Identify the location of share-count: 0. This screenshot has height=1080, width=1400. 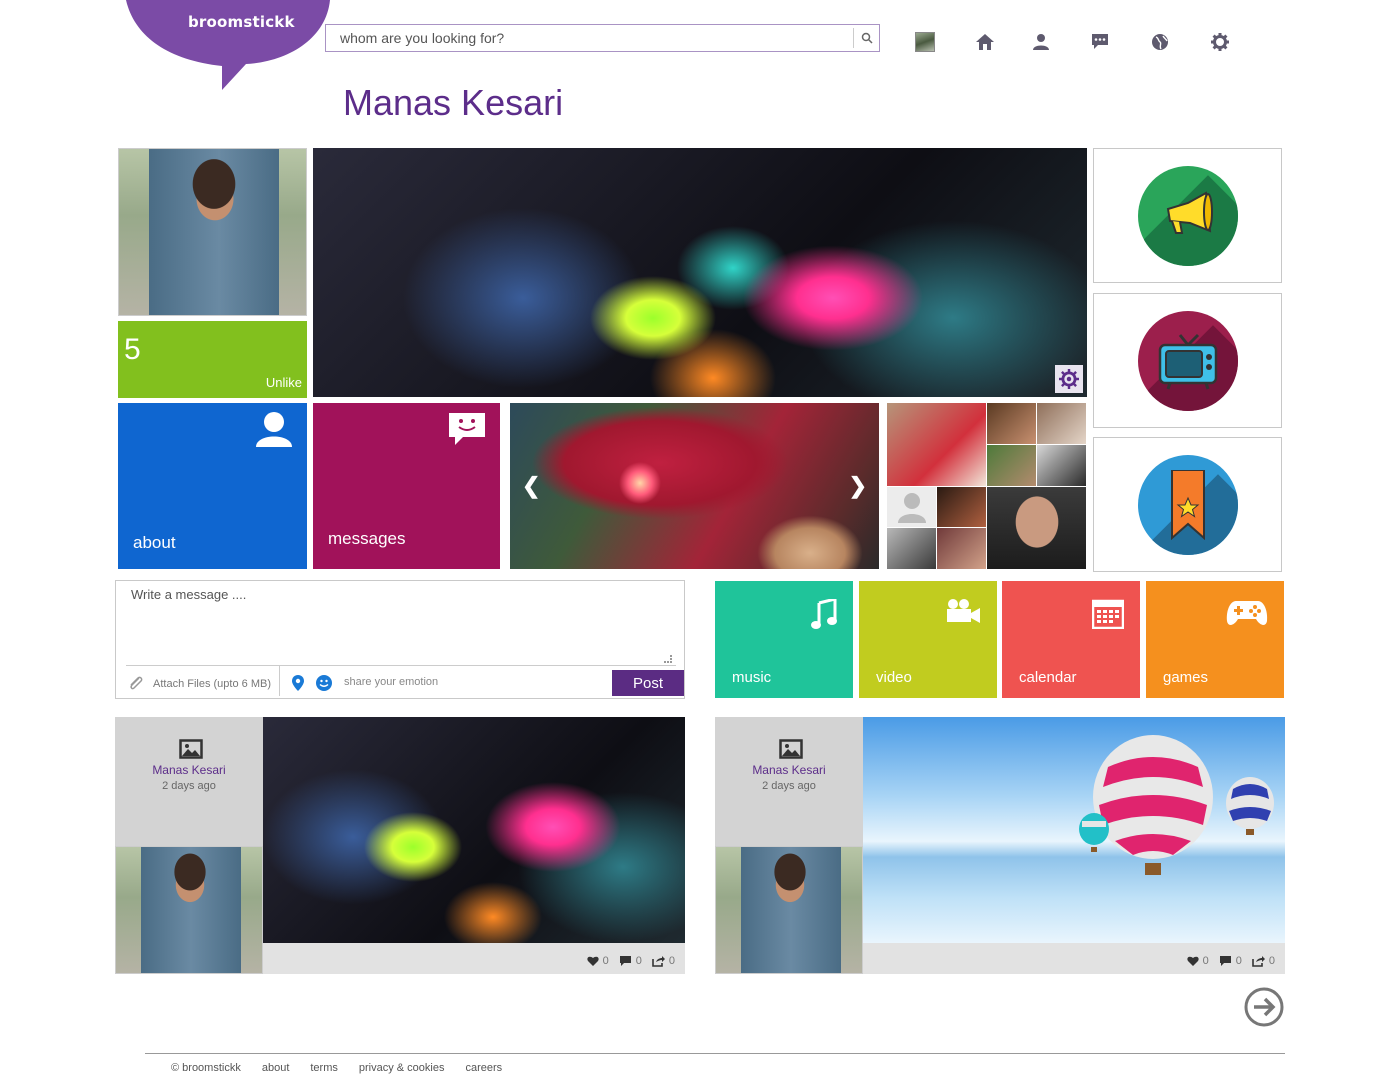
(1271, 961).